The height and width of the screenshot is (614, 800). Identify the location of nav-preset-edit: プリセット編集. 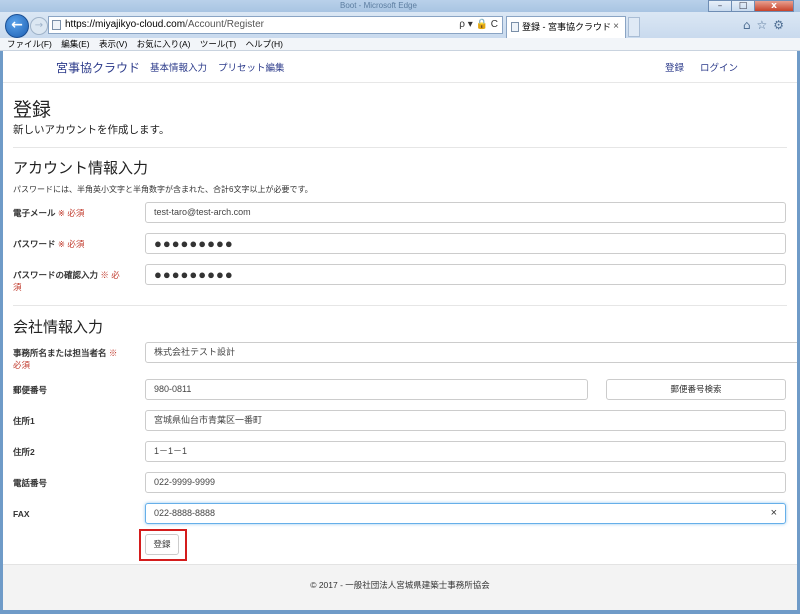
(251, 67).